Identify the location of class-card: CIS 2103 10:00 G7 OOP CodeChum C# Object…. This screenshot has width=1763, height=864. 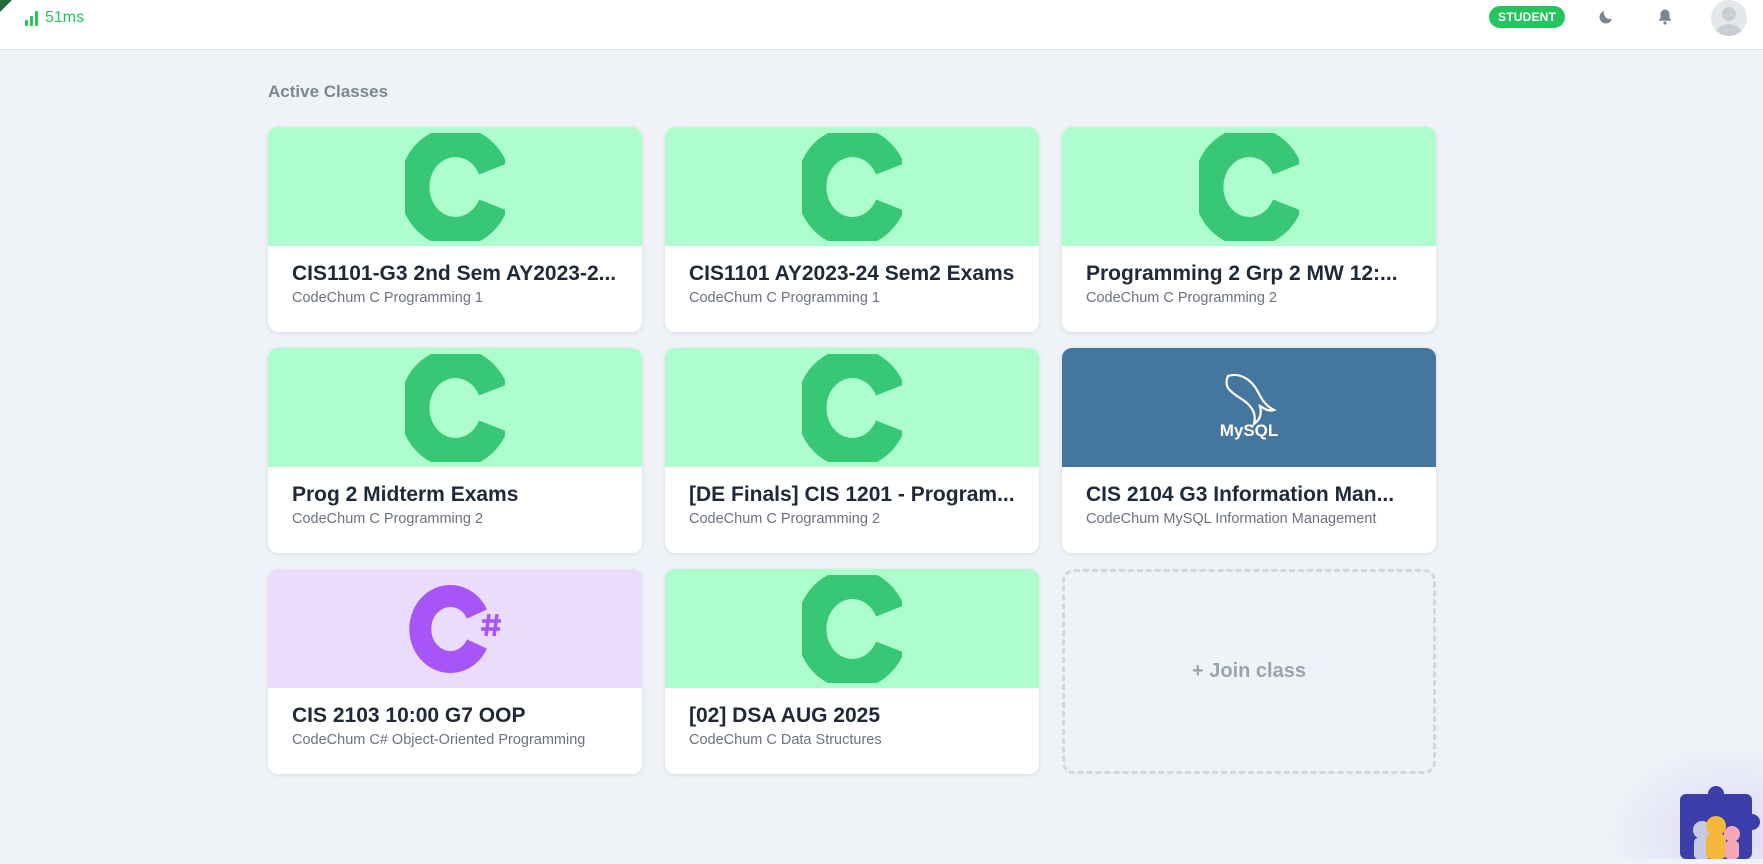
(455, 671).